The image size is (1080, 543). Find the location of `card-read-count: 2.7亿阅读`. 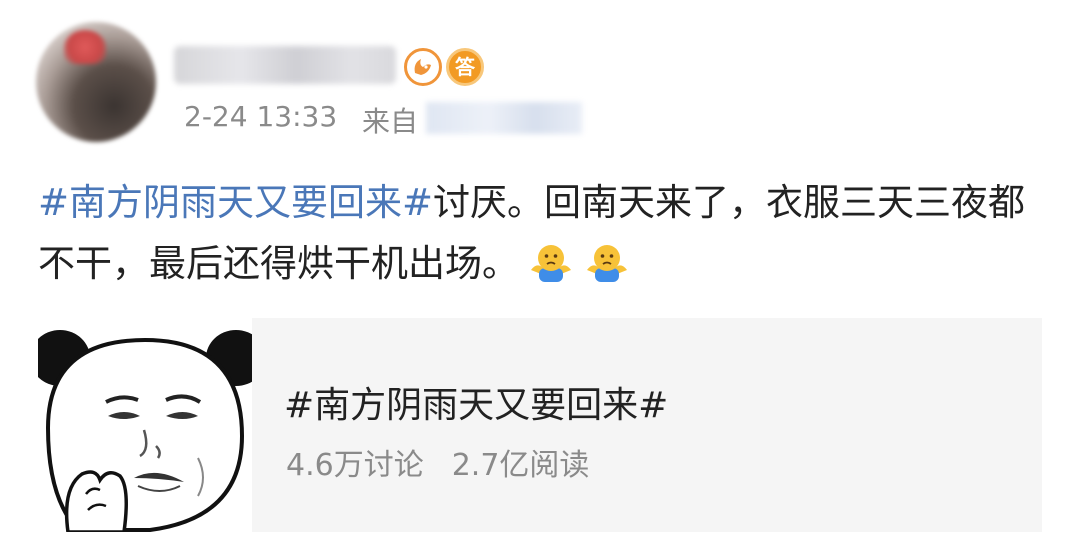

card-read-count: 2.7亿阅读 is located at coordinates (520, 465).